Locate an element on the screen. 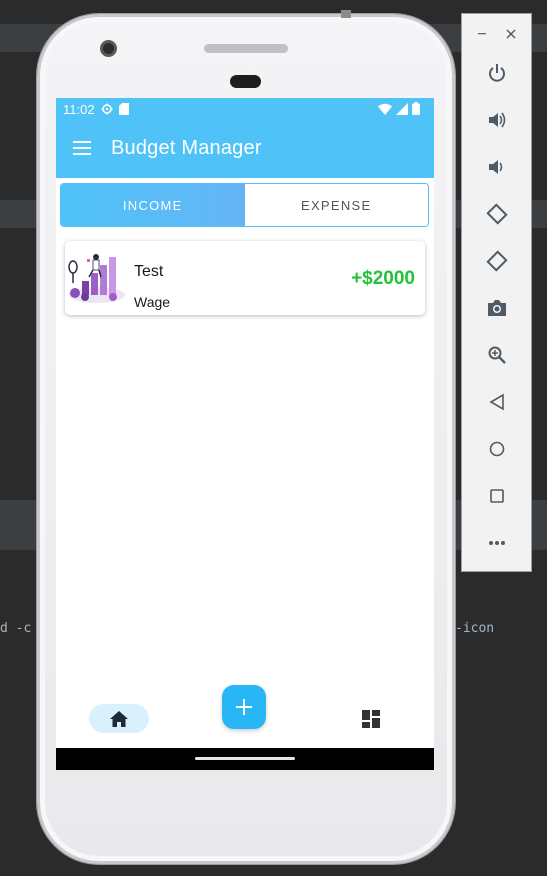 The height and width of the screenshot is (876, 547). settings-status-icon is located at coordinates (107, 109).